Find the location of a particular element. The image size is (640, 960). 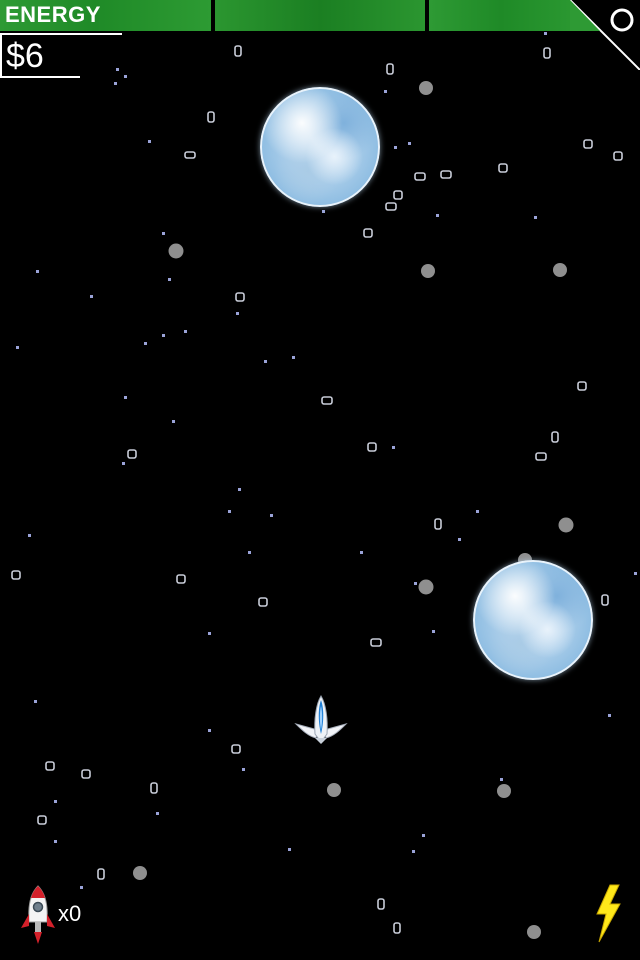

player-ship is located at coordinates (321, 720).